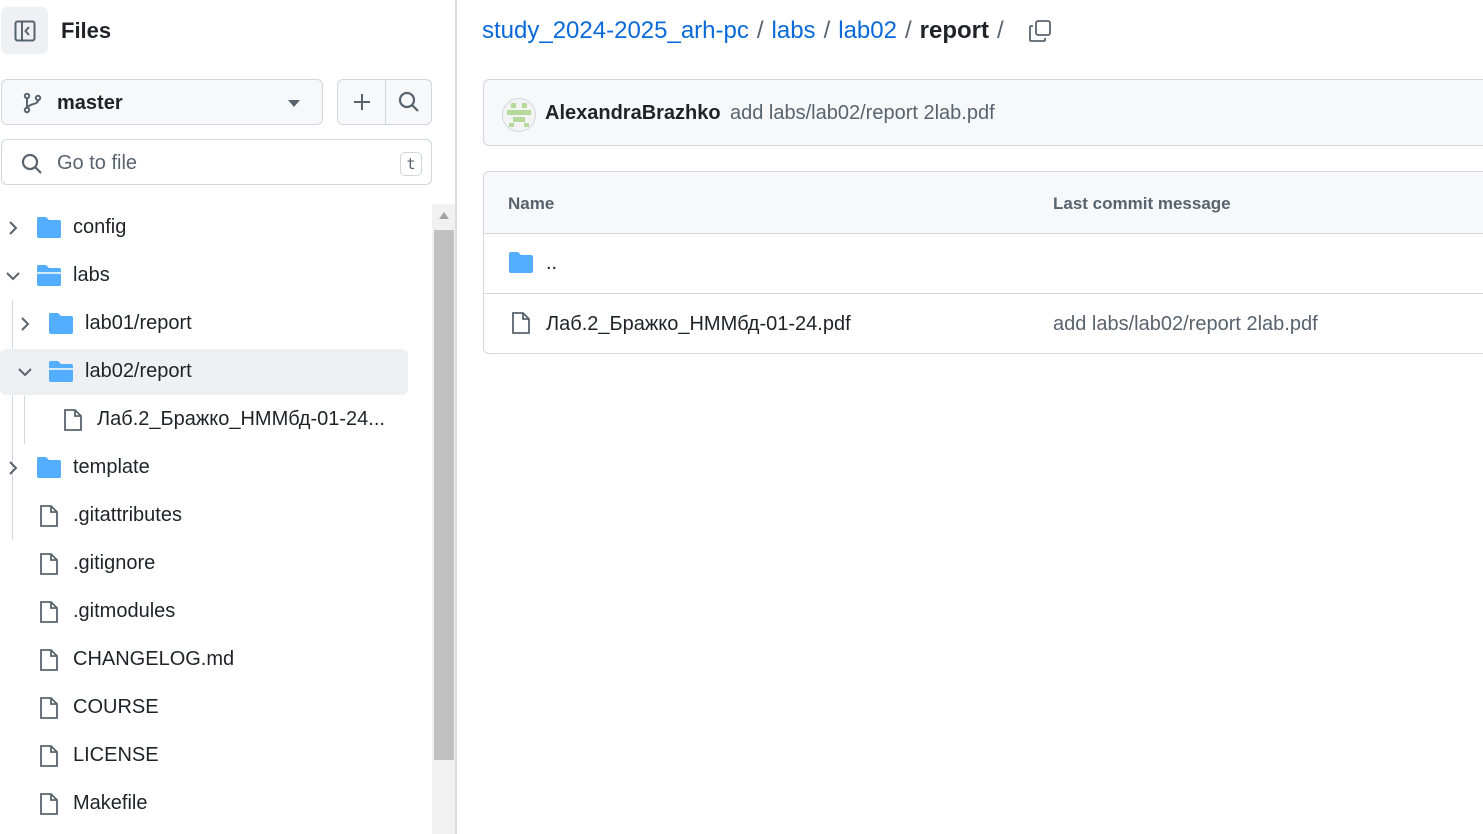  Describe the element at coordinates (794, 31) in the screenshot. I see `breadcrumb-labs-link: labs` at that location.